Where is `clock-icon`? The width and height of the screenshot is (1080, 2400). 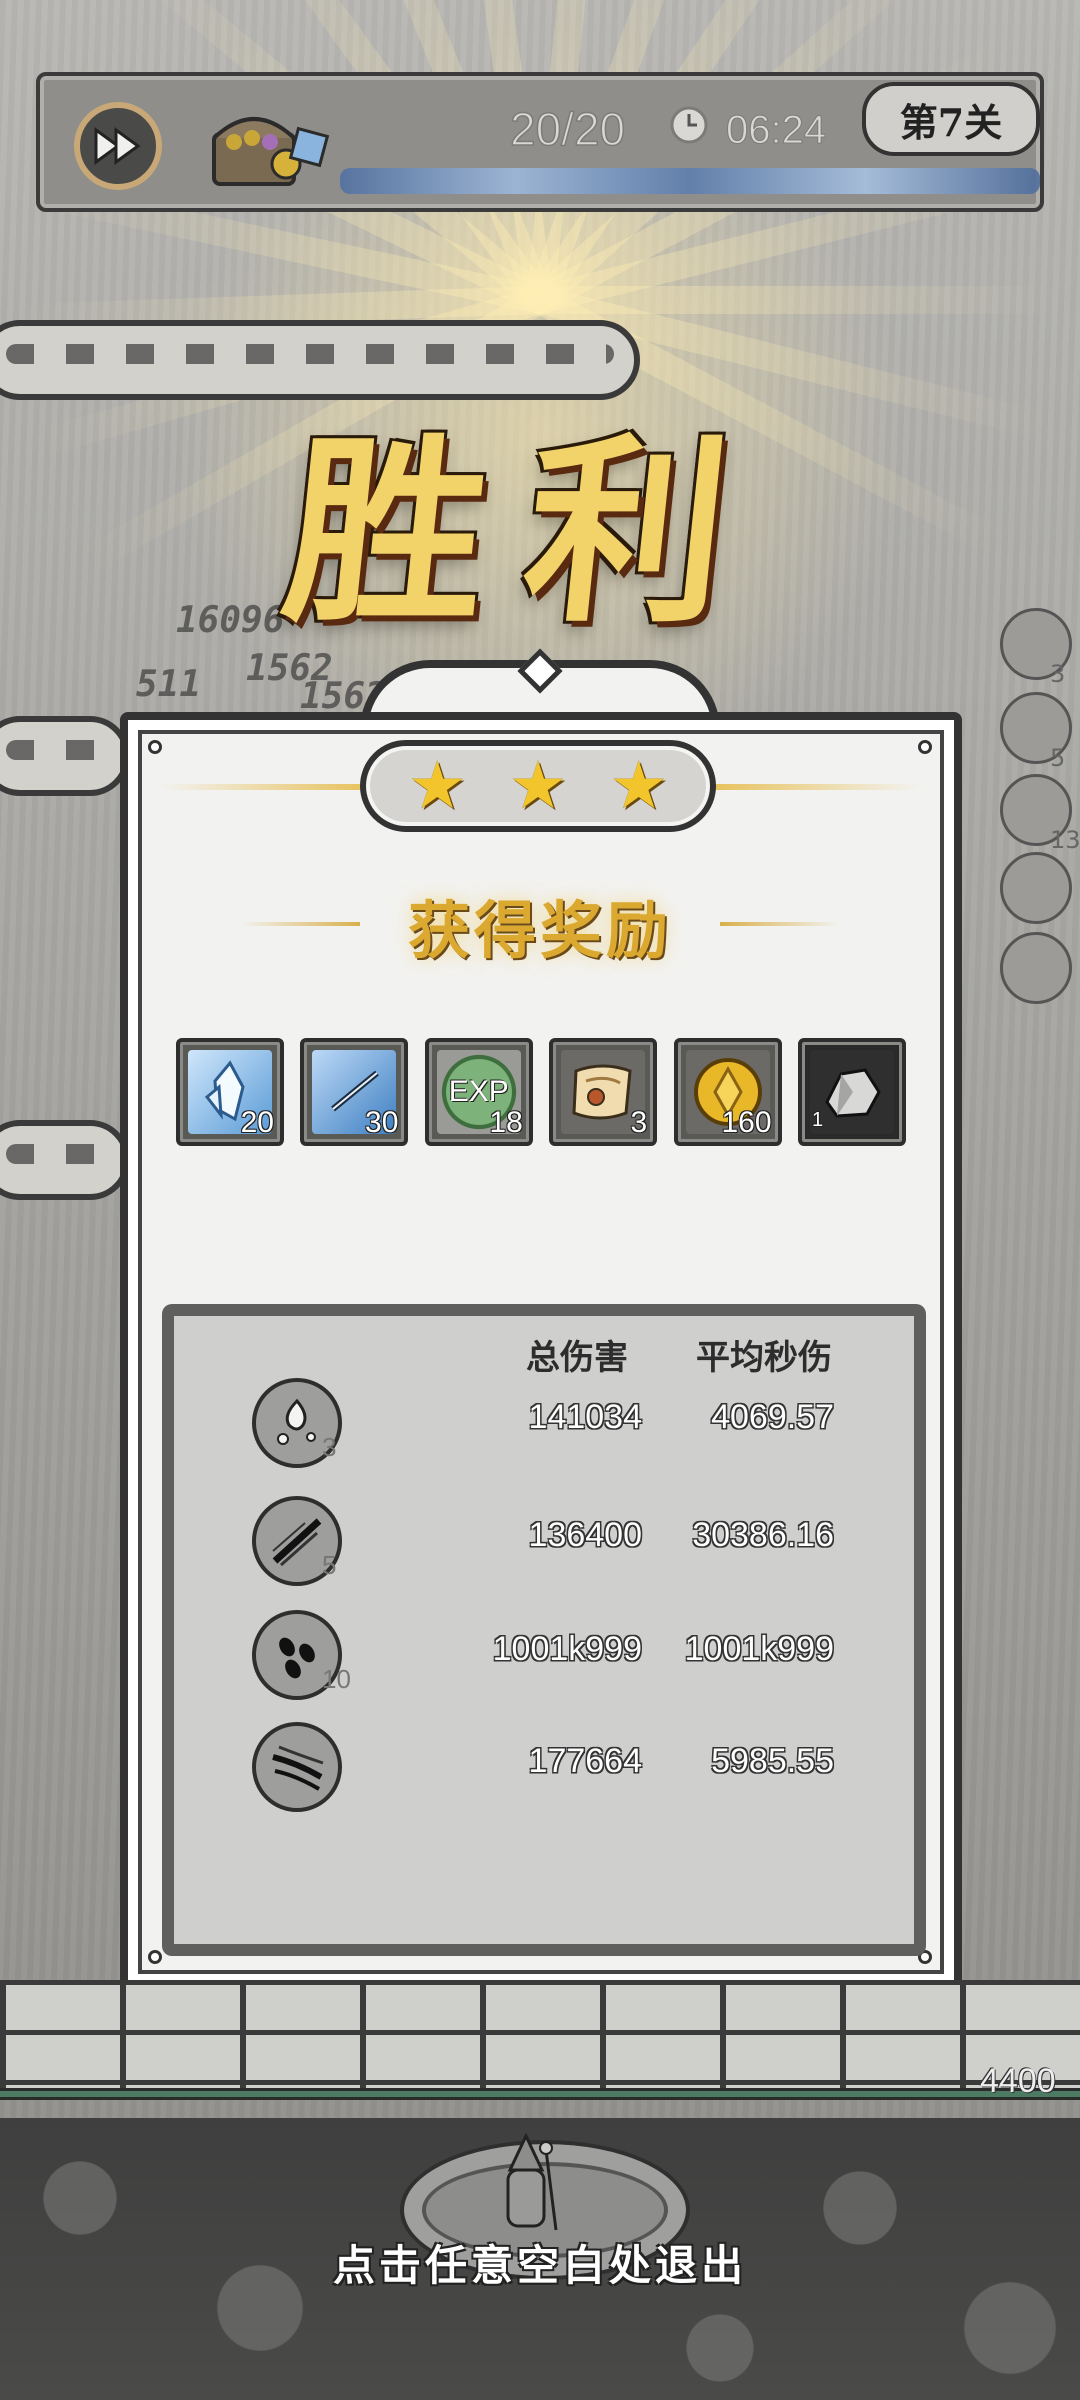
clock-icon is located at coordinates (689, 127).